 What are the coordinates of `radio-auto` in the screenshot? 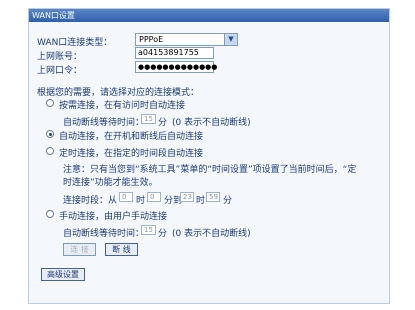 It's located at (50, 134).